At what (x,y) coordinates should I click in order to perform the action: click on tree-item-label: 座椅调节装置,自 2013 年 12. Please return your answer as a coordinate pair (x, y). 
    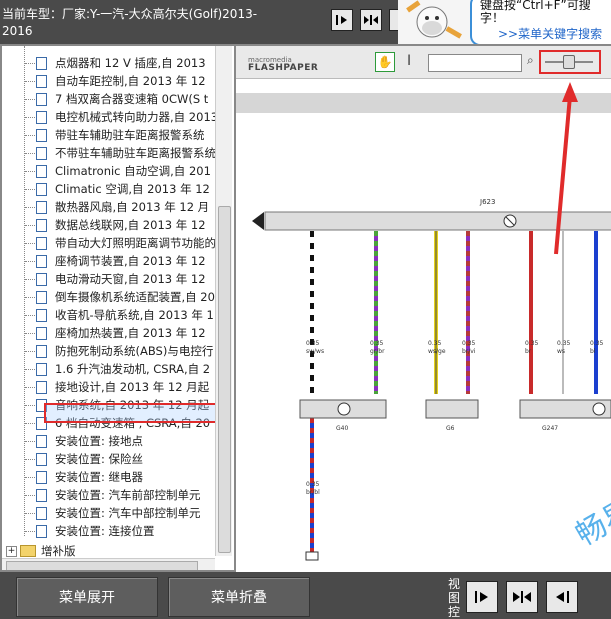
    Looking at the image, I should click on (130, 261).